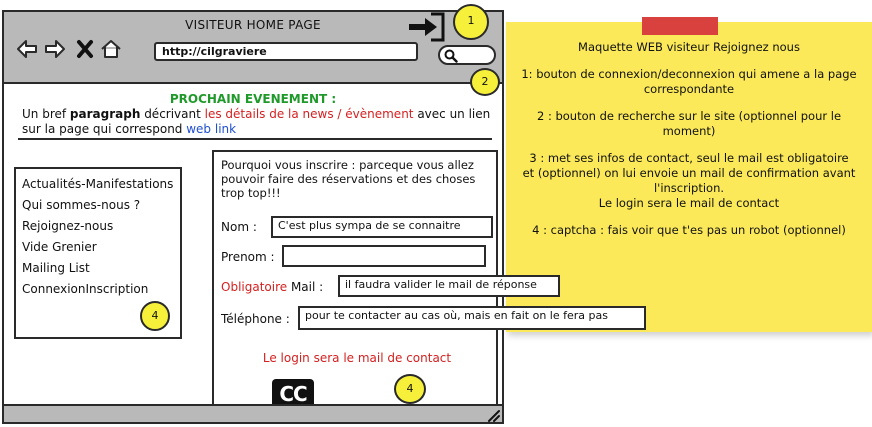 Image resolution: width=872 pixels, height=427 pixels. Describe the element at coordinates (293, 394) in the screenshot. I see `captcha-text: CC` at that location.